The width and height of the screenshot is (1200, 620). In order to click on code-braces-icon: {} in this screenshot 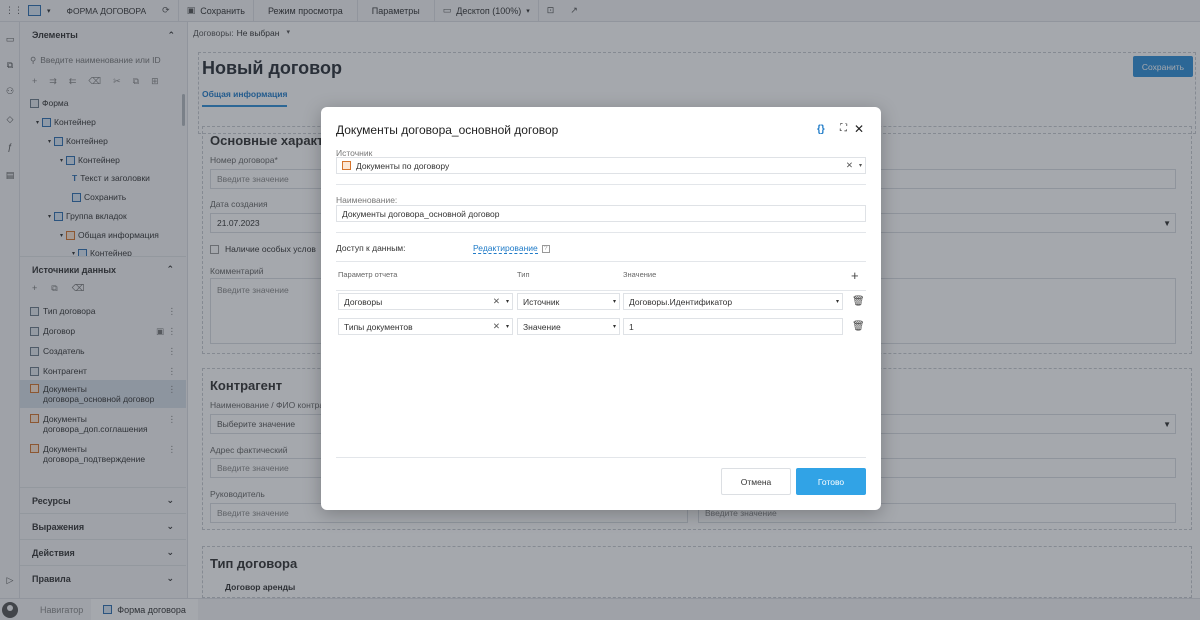, I will do `click(821, 129)`.